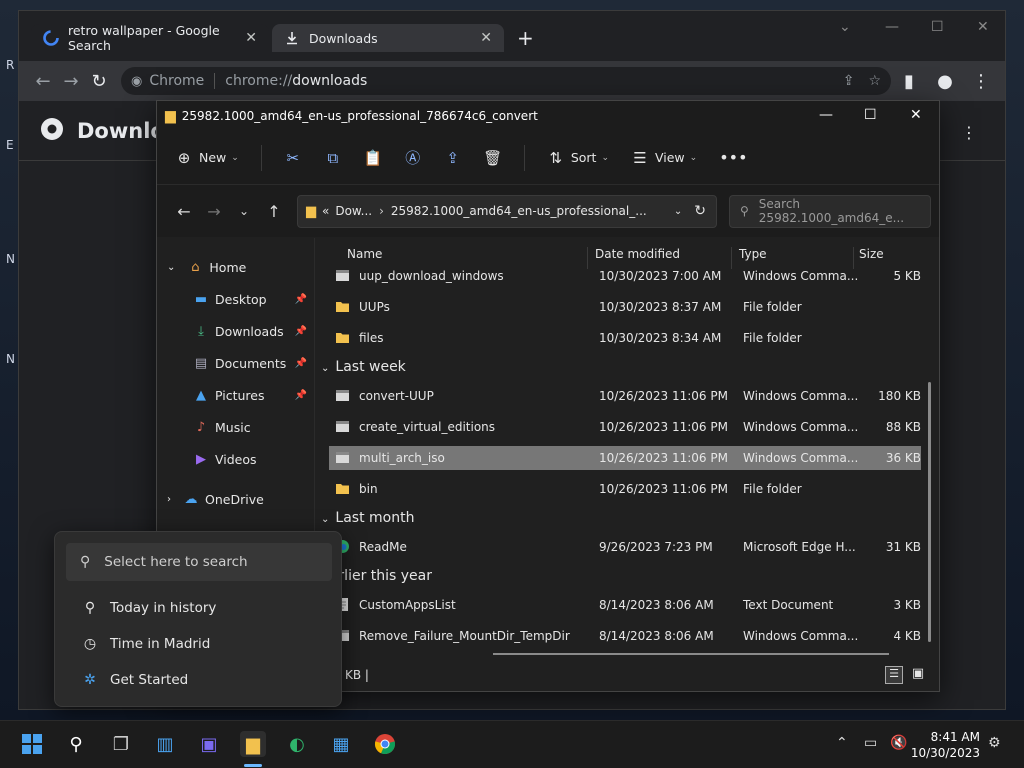  What do you see at coordinates (149, 608) in the screenshot?
I see `flyout-item-today-in-history: ⚲ Today in history` at bounding box center [149, 608].